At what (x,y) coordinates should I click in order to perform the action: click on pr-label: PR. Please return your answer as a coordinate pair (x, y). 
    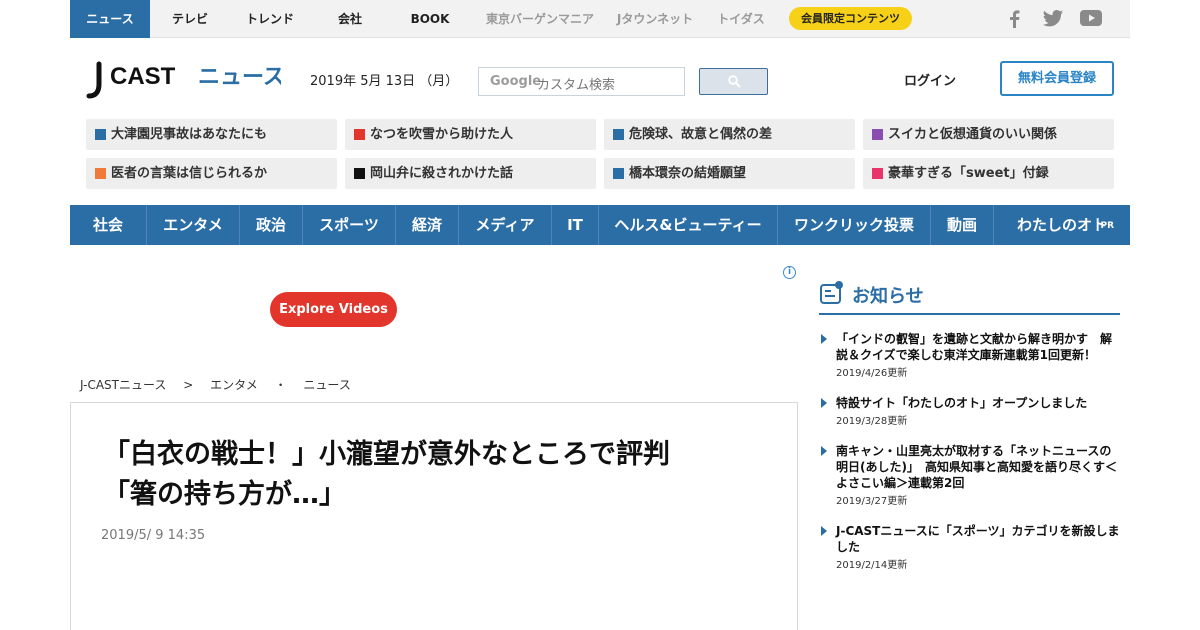
    Looking at the image, I should click on (1107, 226).